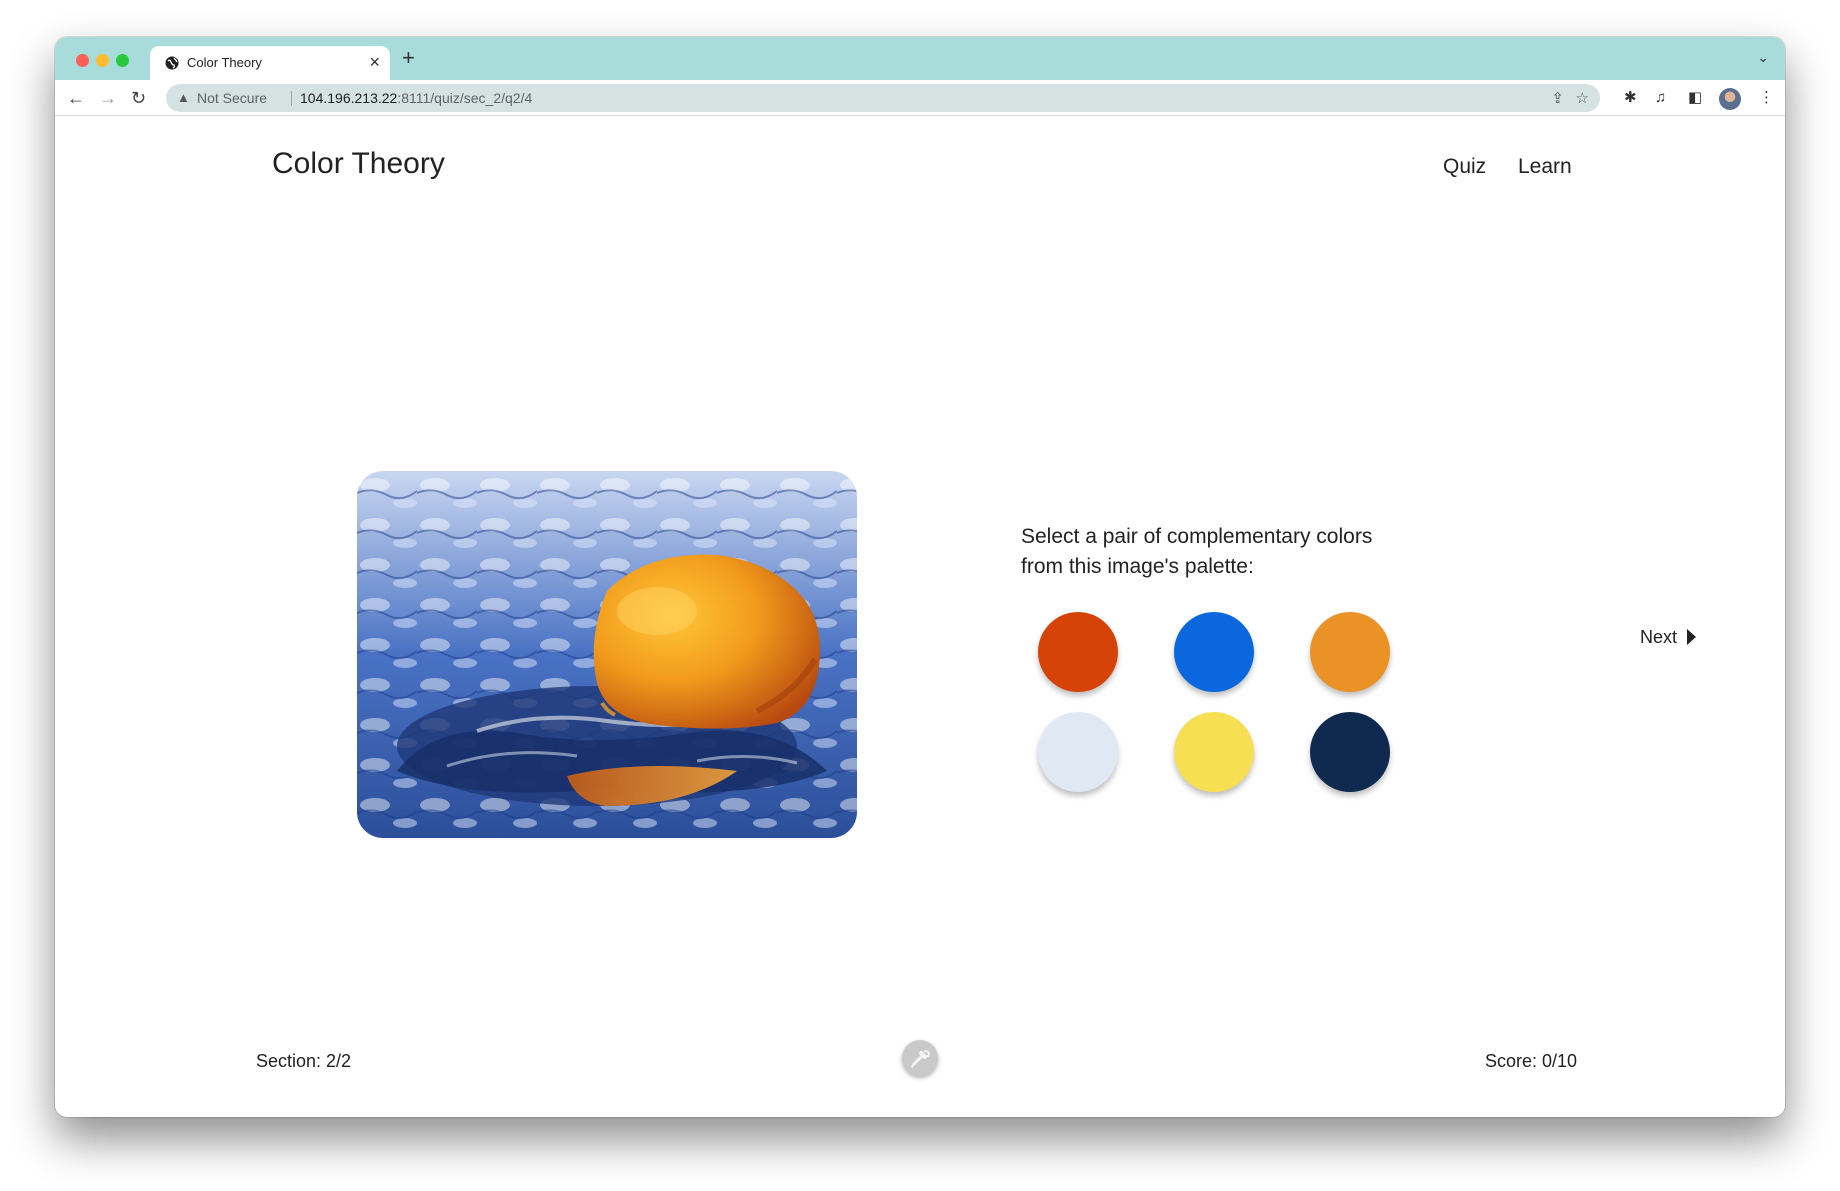  What do you see at coordinates (224, 62) in the screenshot?
I see `tab-title: Color Theory` at bounding box center [224, 62].